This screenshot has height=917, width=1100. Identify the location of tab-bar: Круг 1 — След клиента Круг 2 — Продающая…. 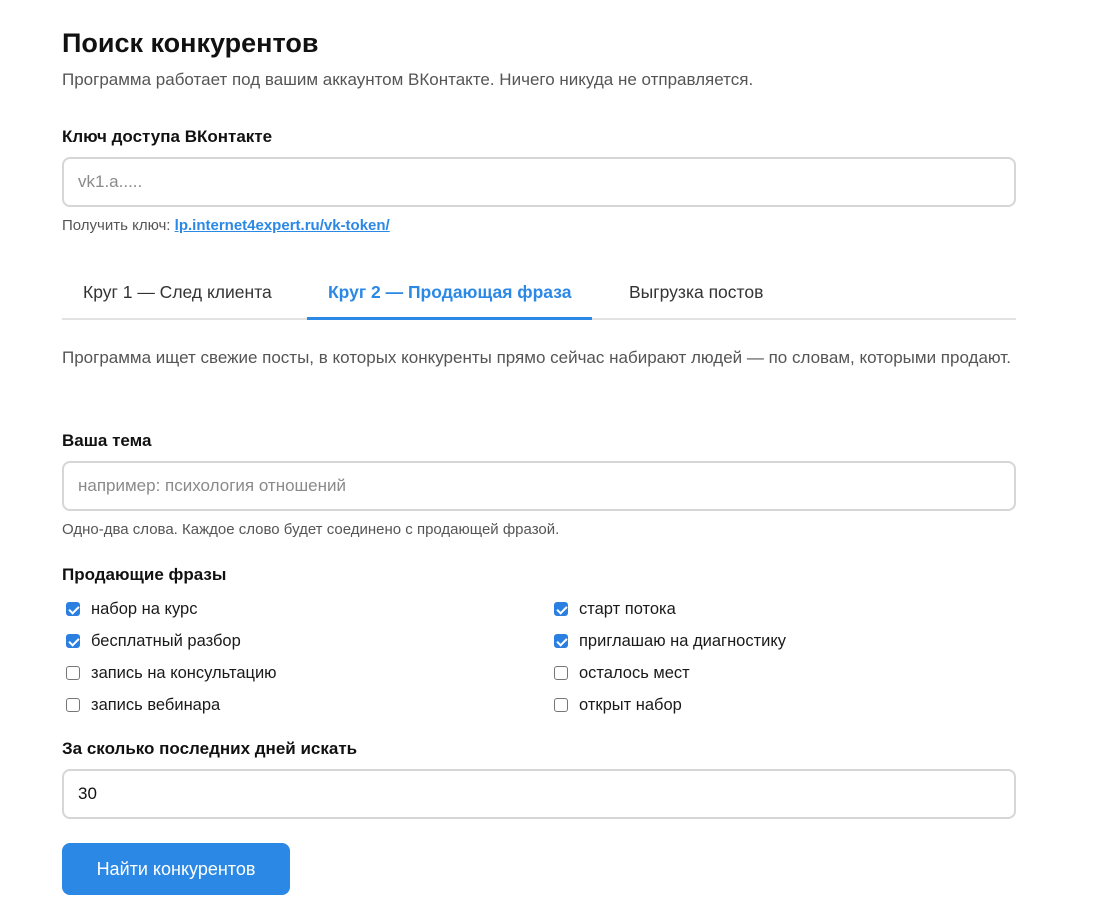
(539, 291).